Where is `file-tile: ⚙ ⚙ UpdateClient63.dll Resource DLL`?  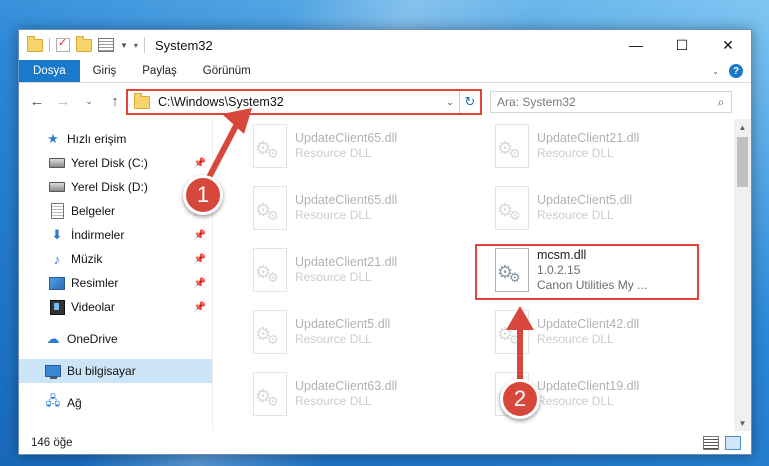 file-tile: ⚙ ⚙ UpdateClient63.dll Resource DLL is located at coordinates (358, 394).